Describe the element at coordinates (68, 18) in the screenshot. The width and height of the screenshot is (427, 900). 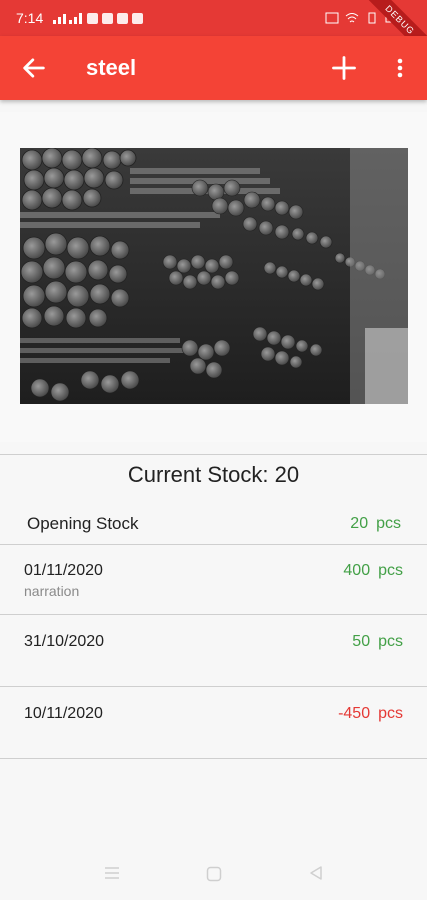
I see `signal-icon` at that location.